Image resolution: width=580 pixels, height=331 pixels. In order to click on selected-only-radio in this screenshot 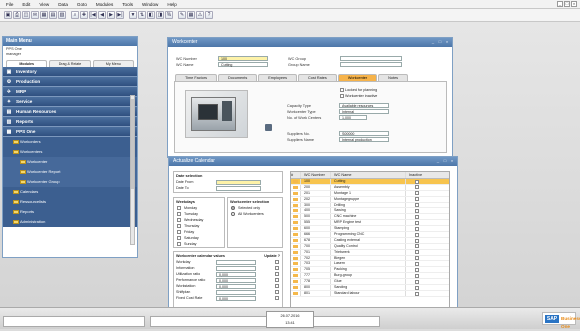, I will do `click(233, 208)`.